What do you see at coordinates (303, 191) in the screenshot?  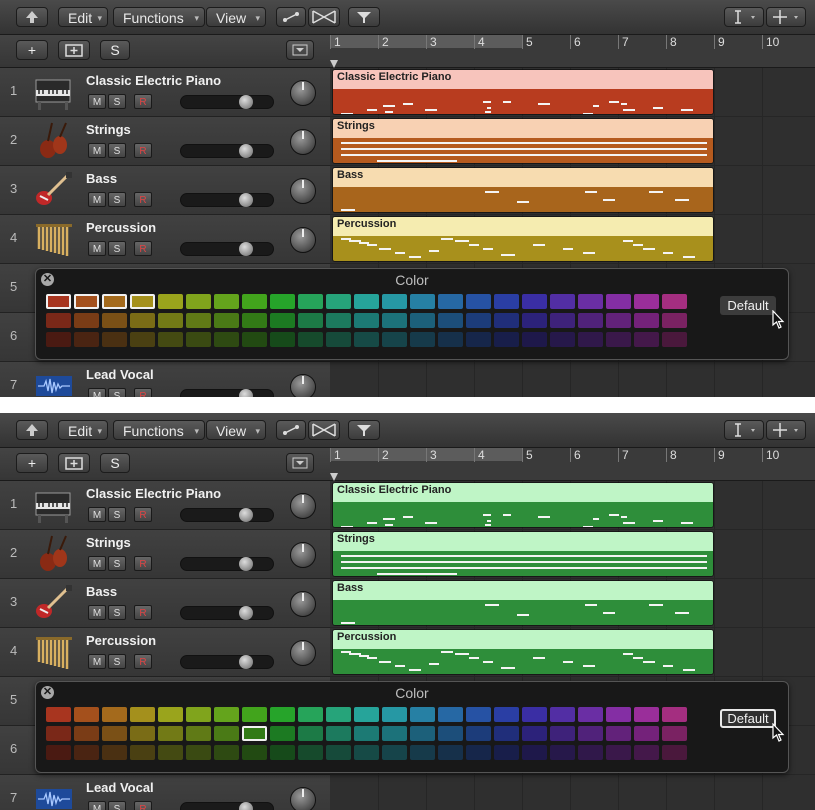 I see `pan-knob` at bounding box center [303, 191].